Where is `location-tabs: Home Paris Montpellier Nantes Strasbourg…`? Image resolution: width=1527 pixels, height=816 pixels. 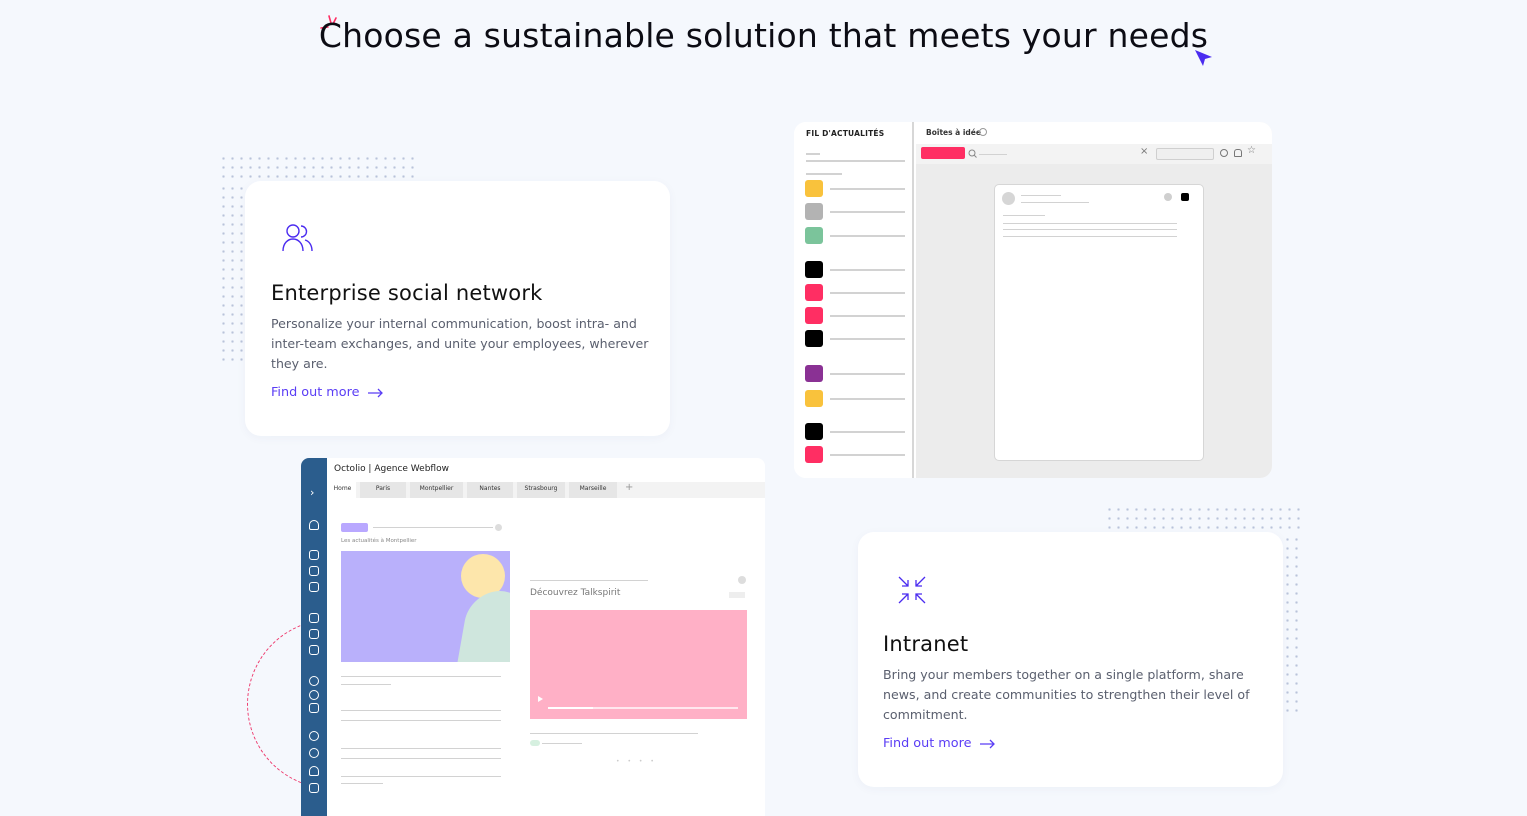 location-tabs: Home Paris Montpellier Nantes Strasbourg… is located at coordinates (547, 490).